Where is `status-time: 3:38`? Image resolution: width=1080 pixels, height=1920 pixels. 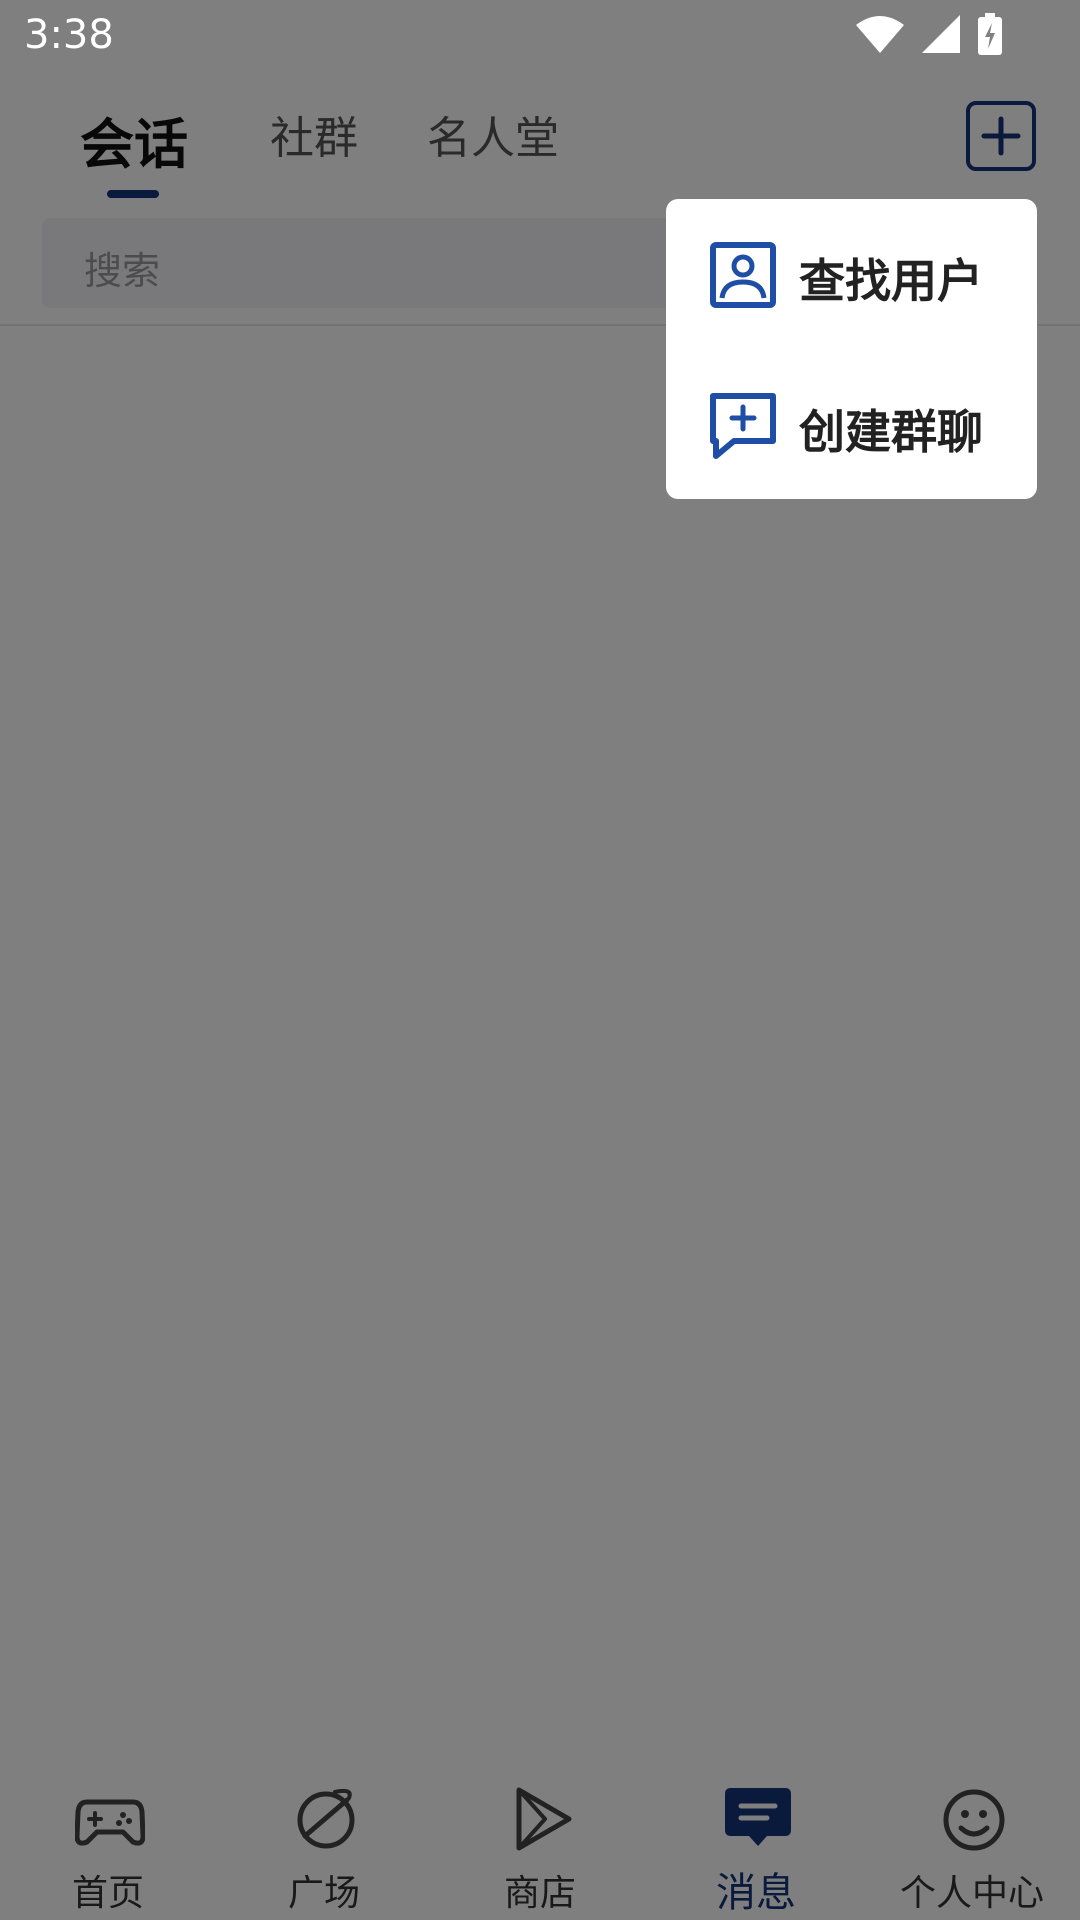
status-time: 3:38 is located at coordinates (69, 35).